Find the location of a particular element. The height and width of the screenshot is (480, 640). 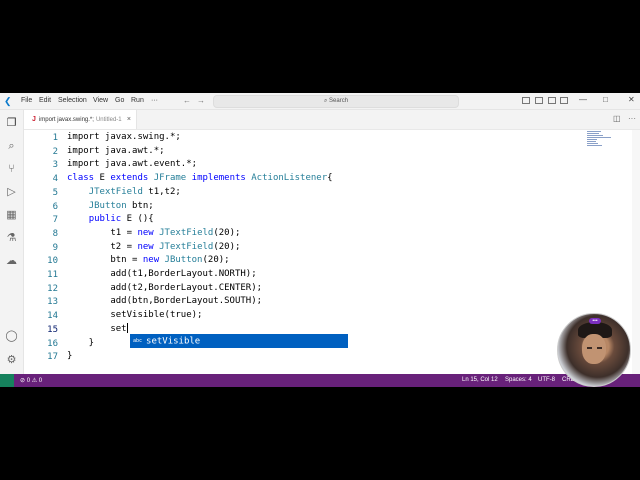

code-token: } is located at coordinates (81, 342).